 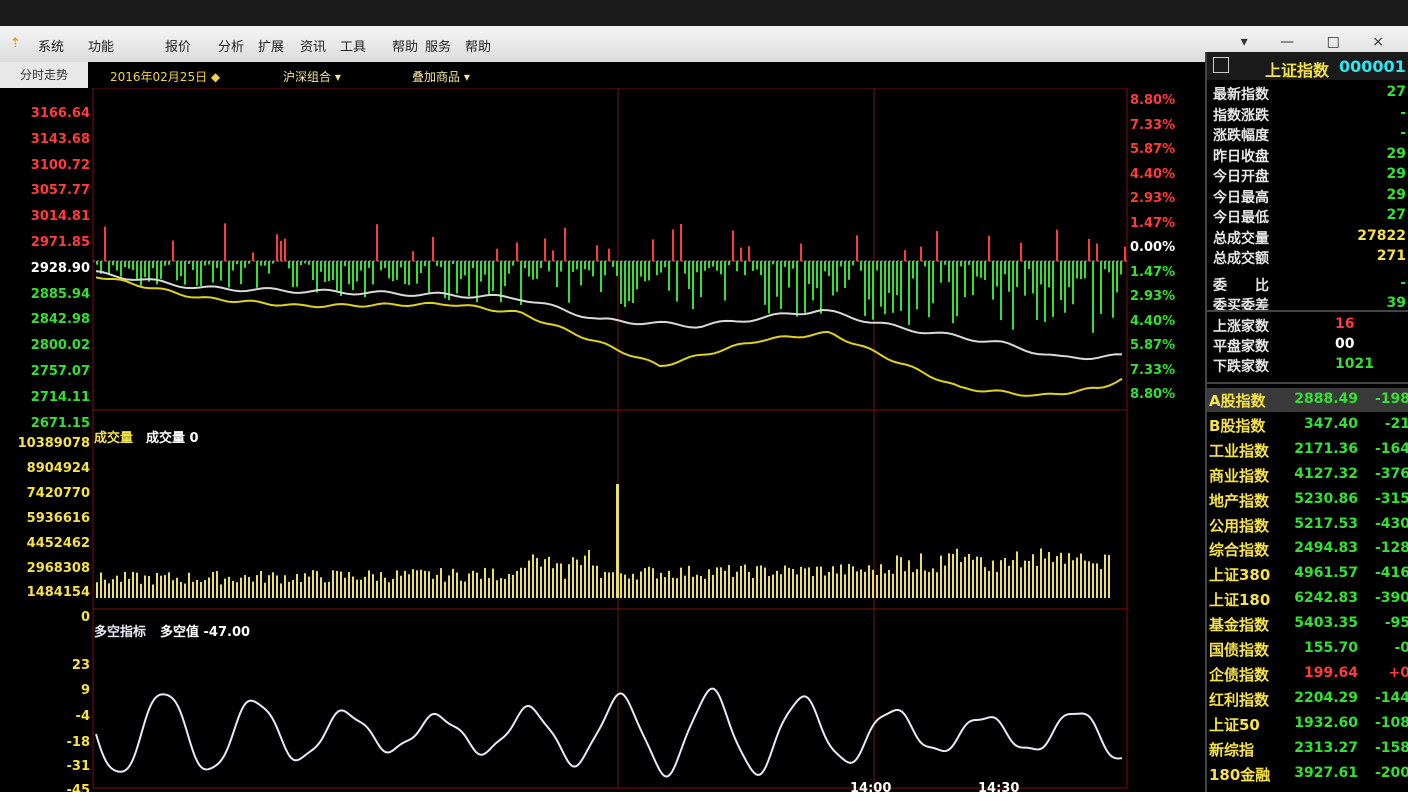 What do you see at coordinates (1307, 674) in the screenshot?
I see `index-list-item: 企债指数 199.64 +0` at bounding box center [1307, 674].